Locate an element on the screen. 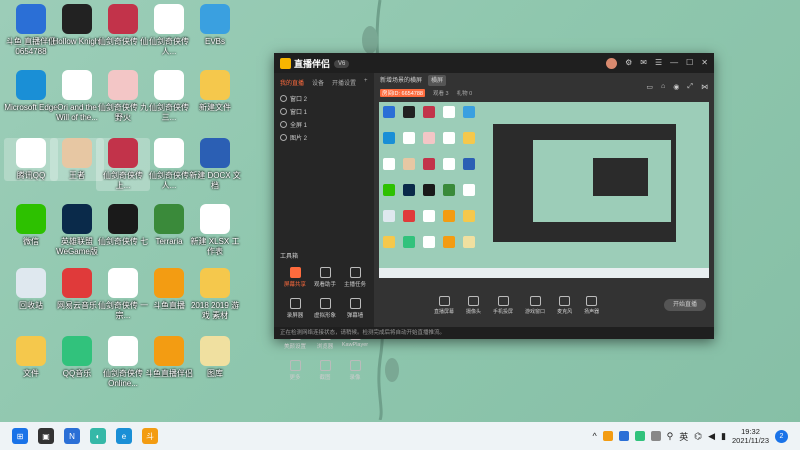  toolbox-item: 录屏器 is located at coordinates (295, 308).